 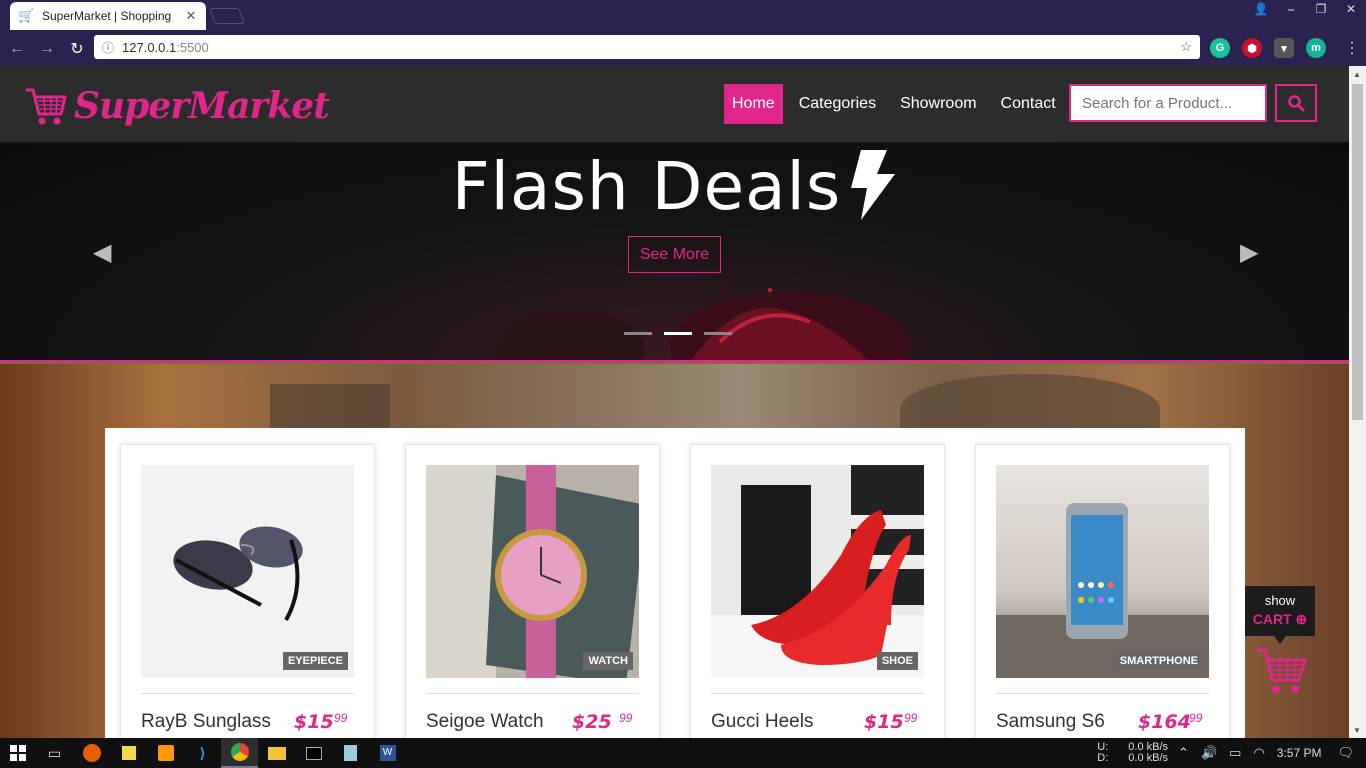 What do you see at coordinates (54, 753) in the screenshot?
I see `task-view-icon: ▭` at bounding box center [54, 753].